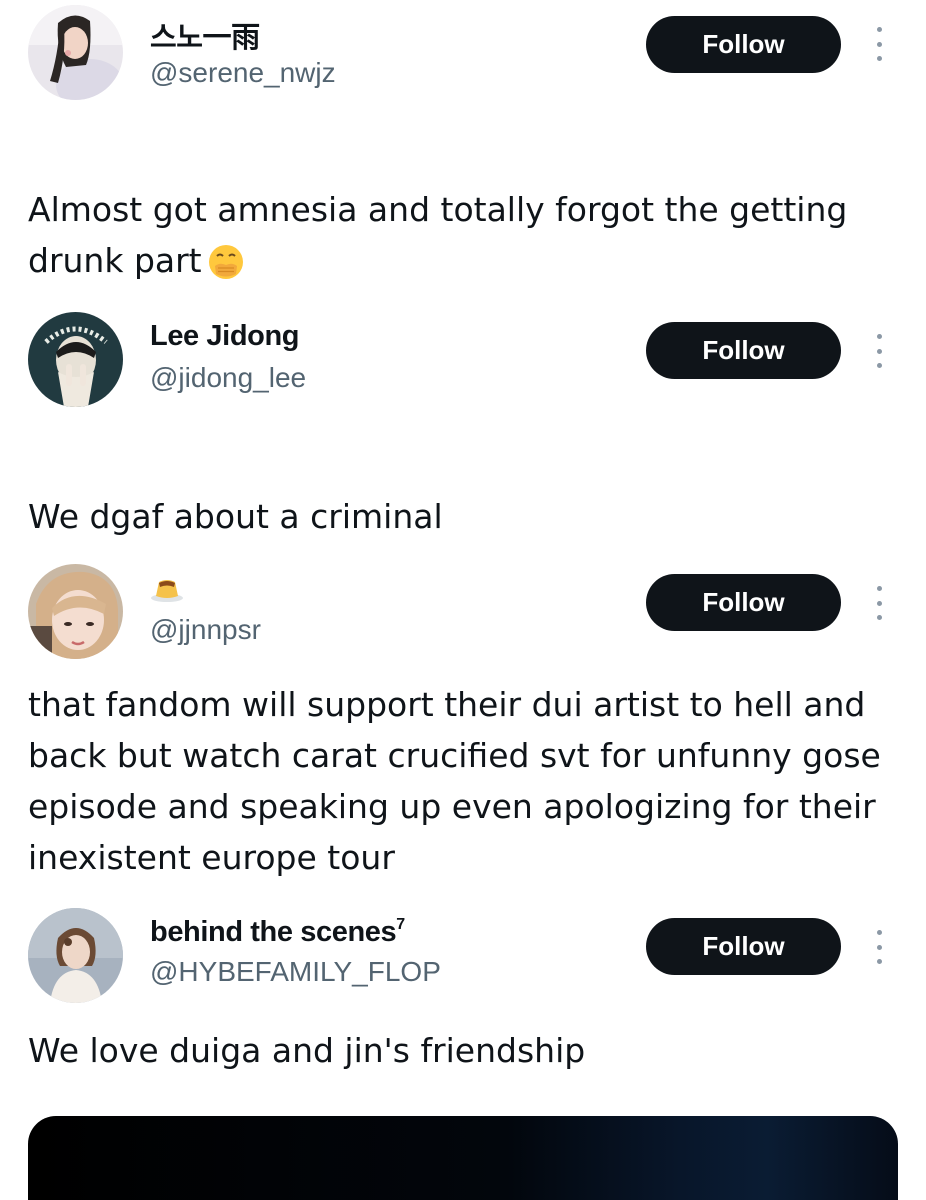  I want to click on face-with-hand-over-mouth-emoji, so click(226, 268).